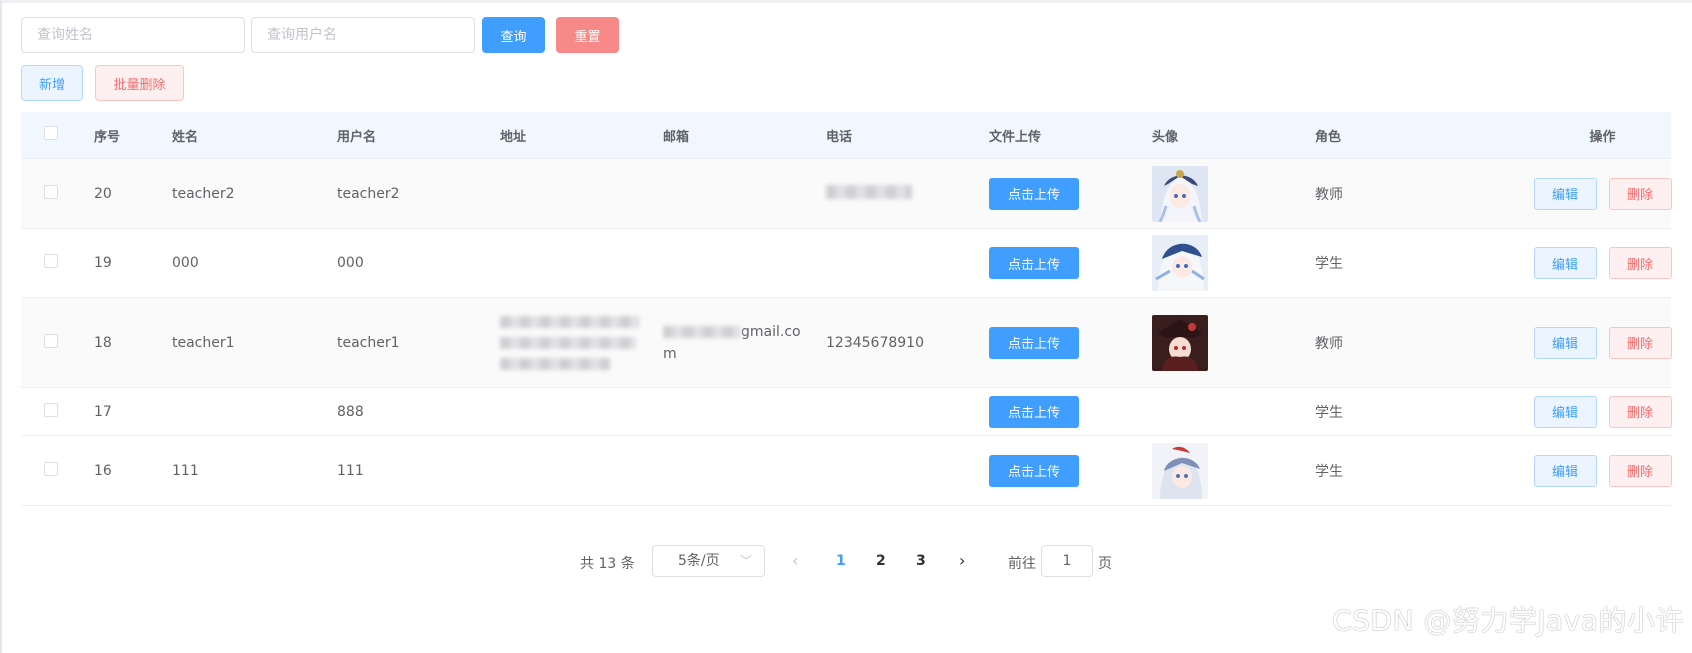 This screenshot has width=1692, height=653. I want to click on pagination: 共 13 条 5条/页 ﹀ ‹ 1 2 3 › 前往 1 页, so click(846, 561).